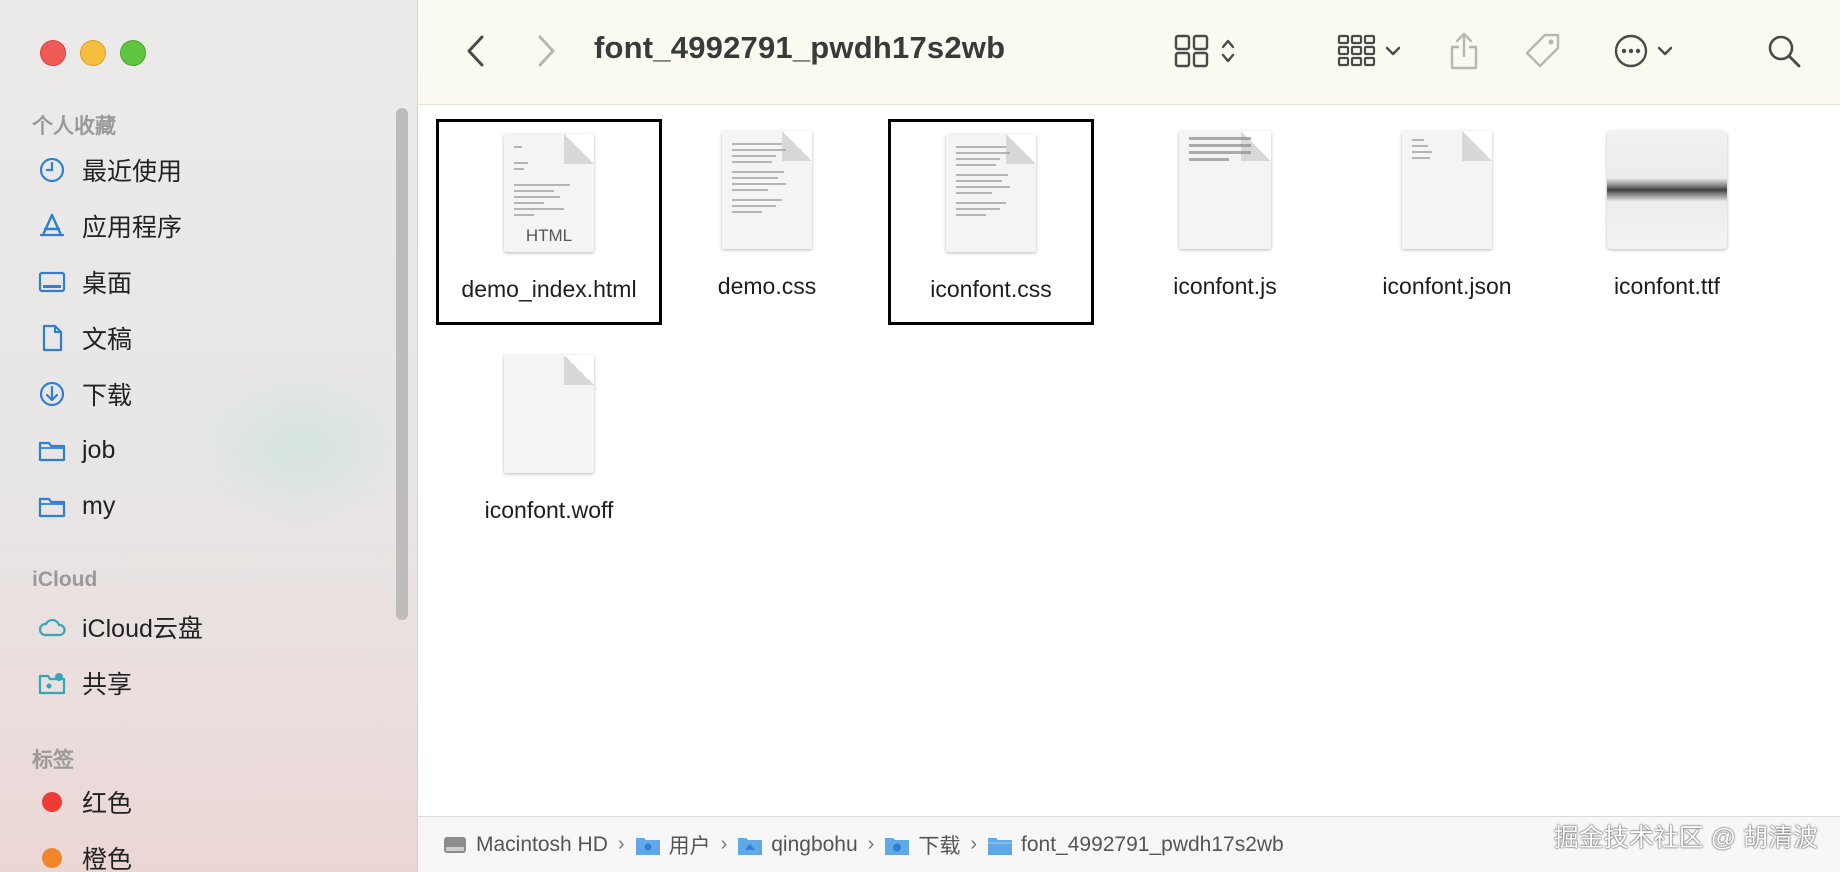 Image resolution: width=1840 pixels, height=872 pixels. I want to click on sidebar-section-tags: 标签, so click(53, 760).